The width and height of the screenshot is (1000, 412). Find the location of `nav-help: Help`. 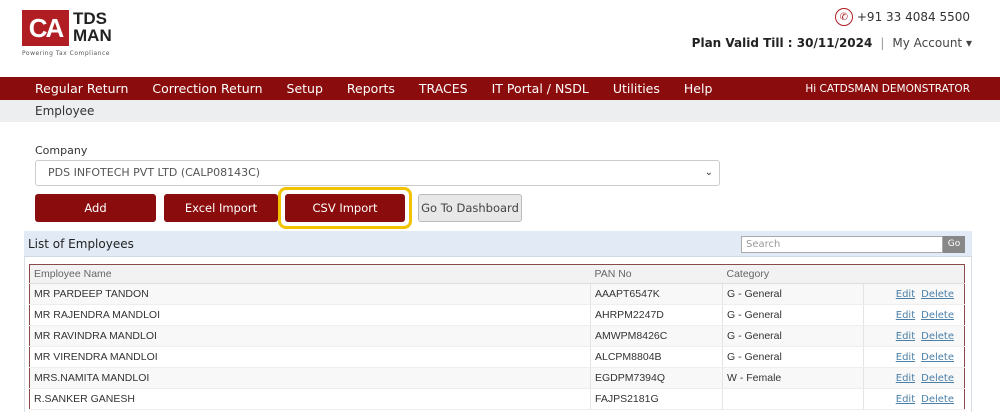

nav-help: Help is located at coordinates (698, 88).